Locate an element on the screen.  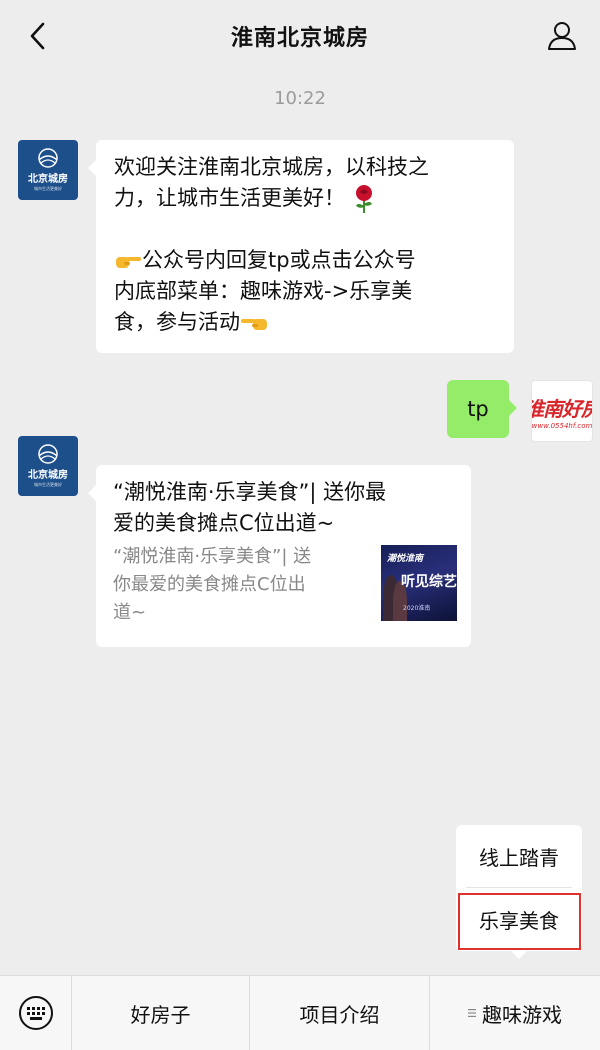
pointing-hand-left-icon is located at coordinates (254, 324).